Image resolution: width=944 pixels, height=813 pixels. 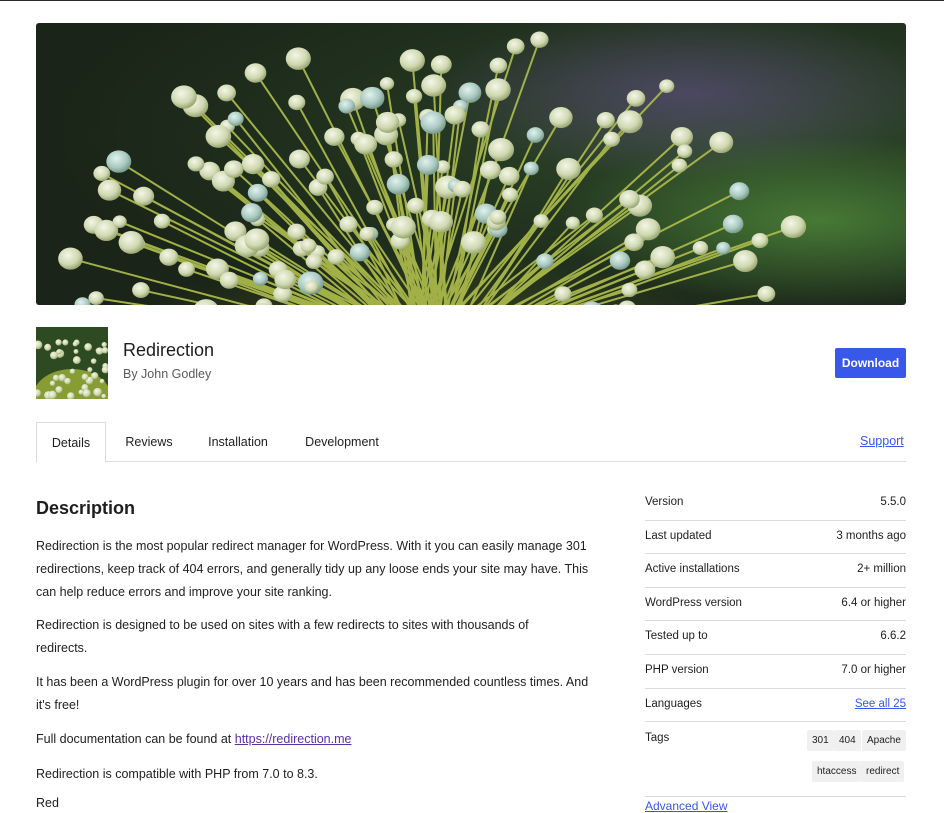 What do you see at coordinates (880, 704) in the screenshot?
I see `see-all-languages-link: See all 25` at bounding box center [880, 704].